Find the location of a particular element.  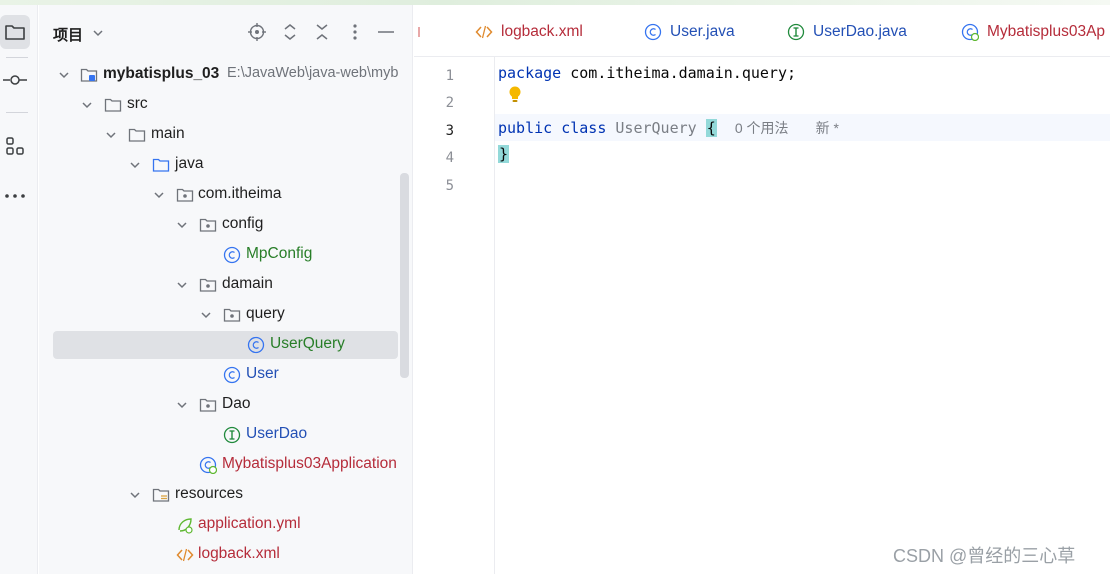

structure-icon is located at coordinates (15, 146).